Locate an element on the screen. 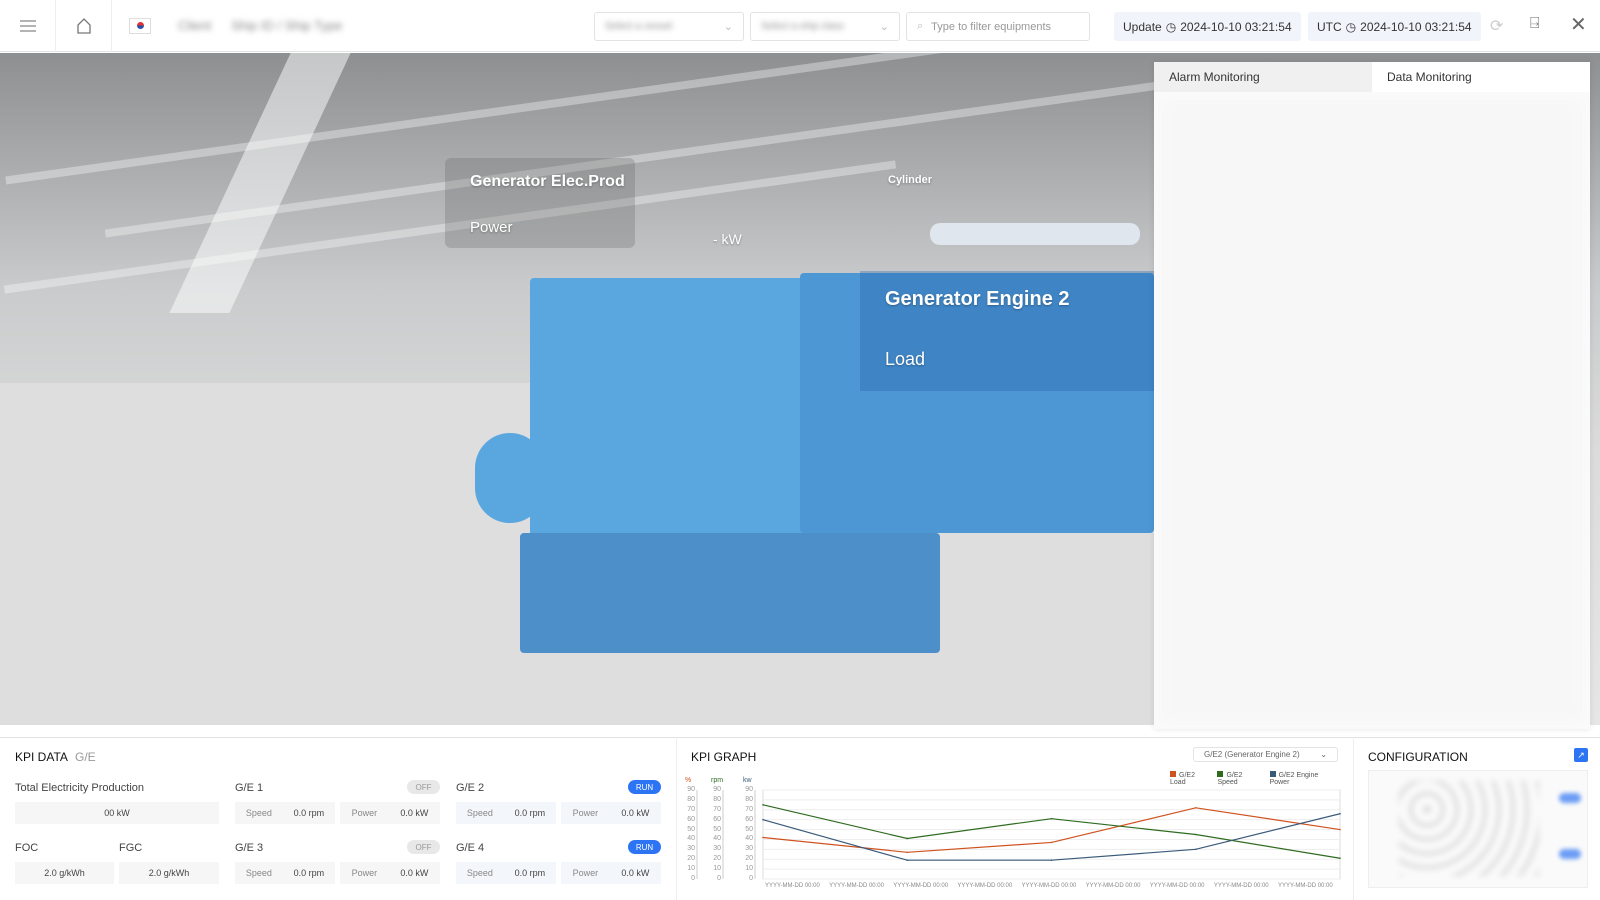  configuration-title: CONFIGURATION is located at coordinates (1418, 757).